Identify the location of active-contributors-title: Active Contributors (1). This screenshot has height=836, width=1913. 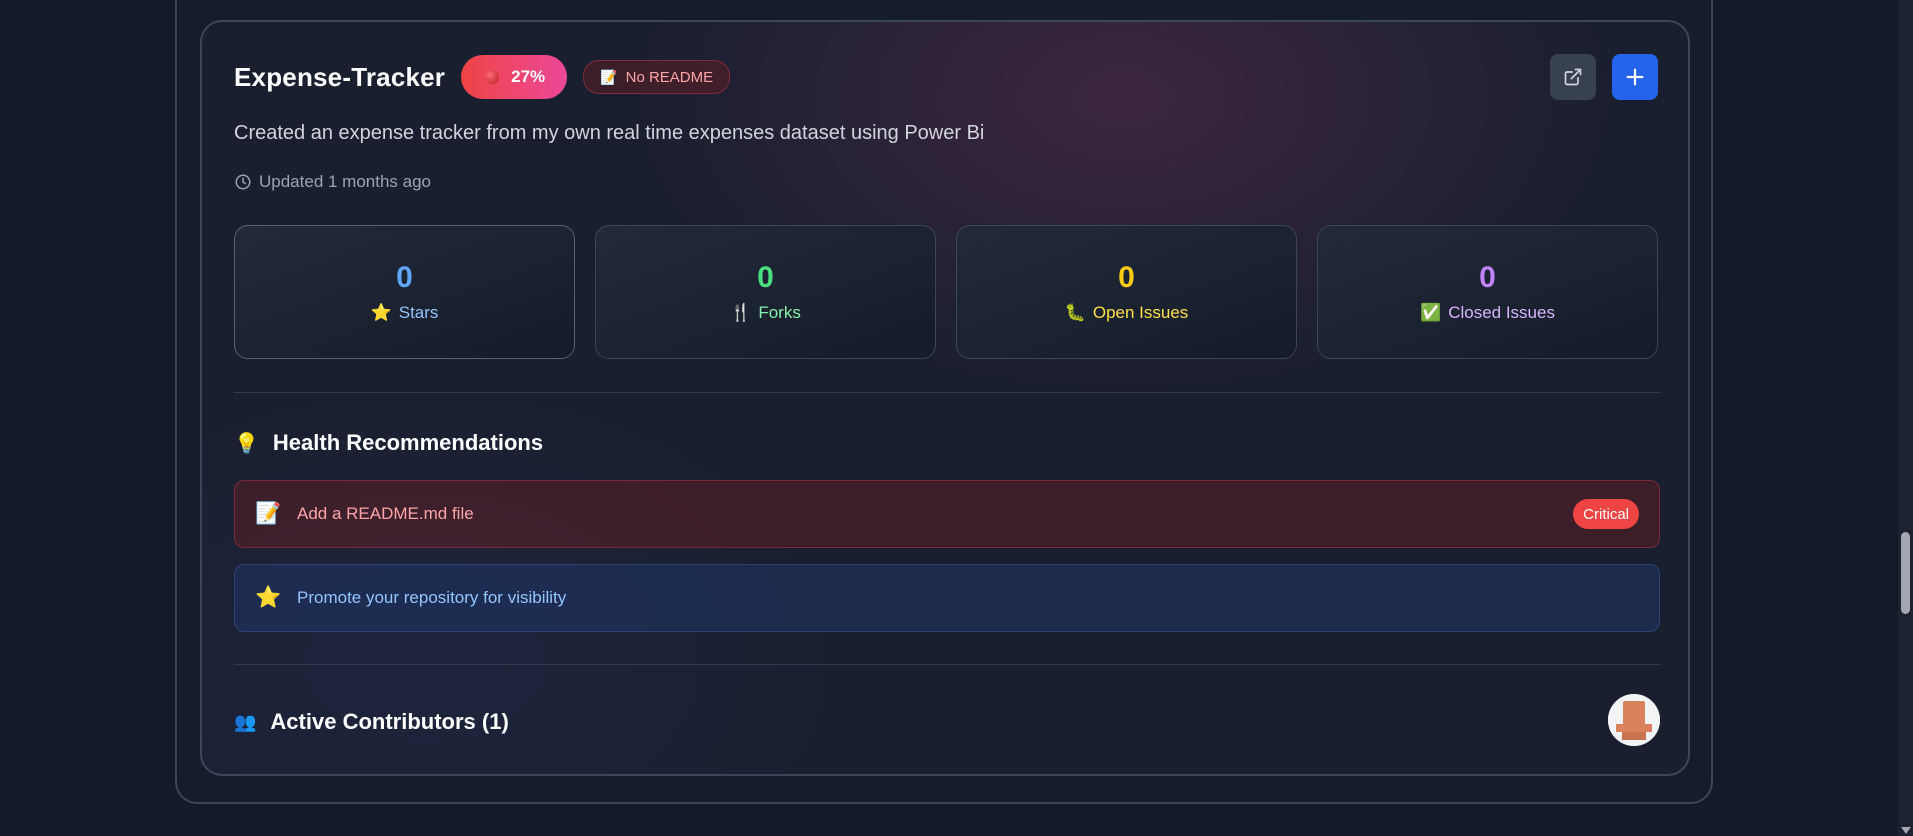
(389, 721).